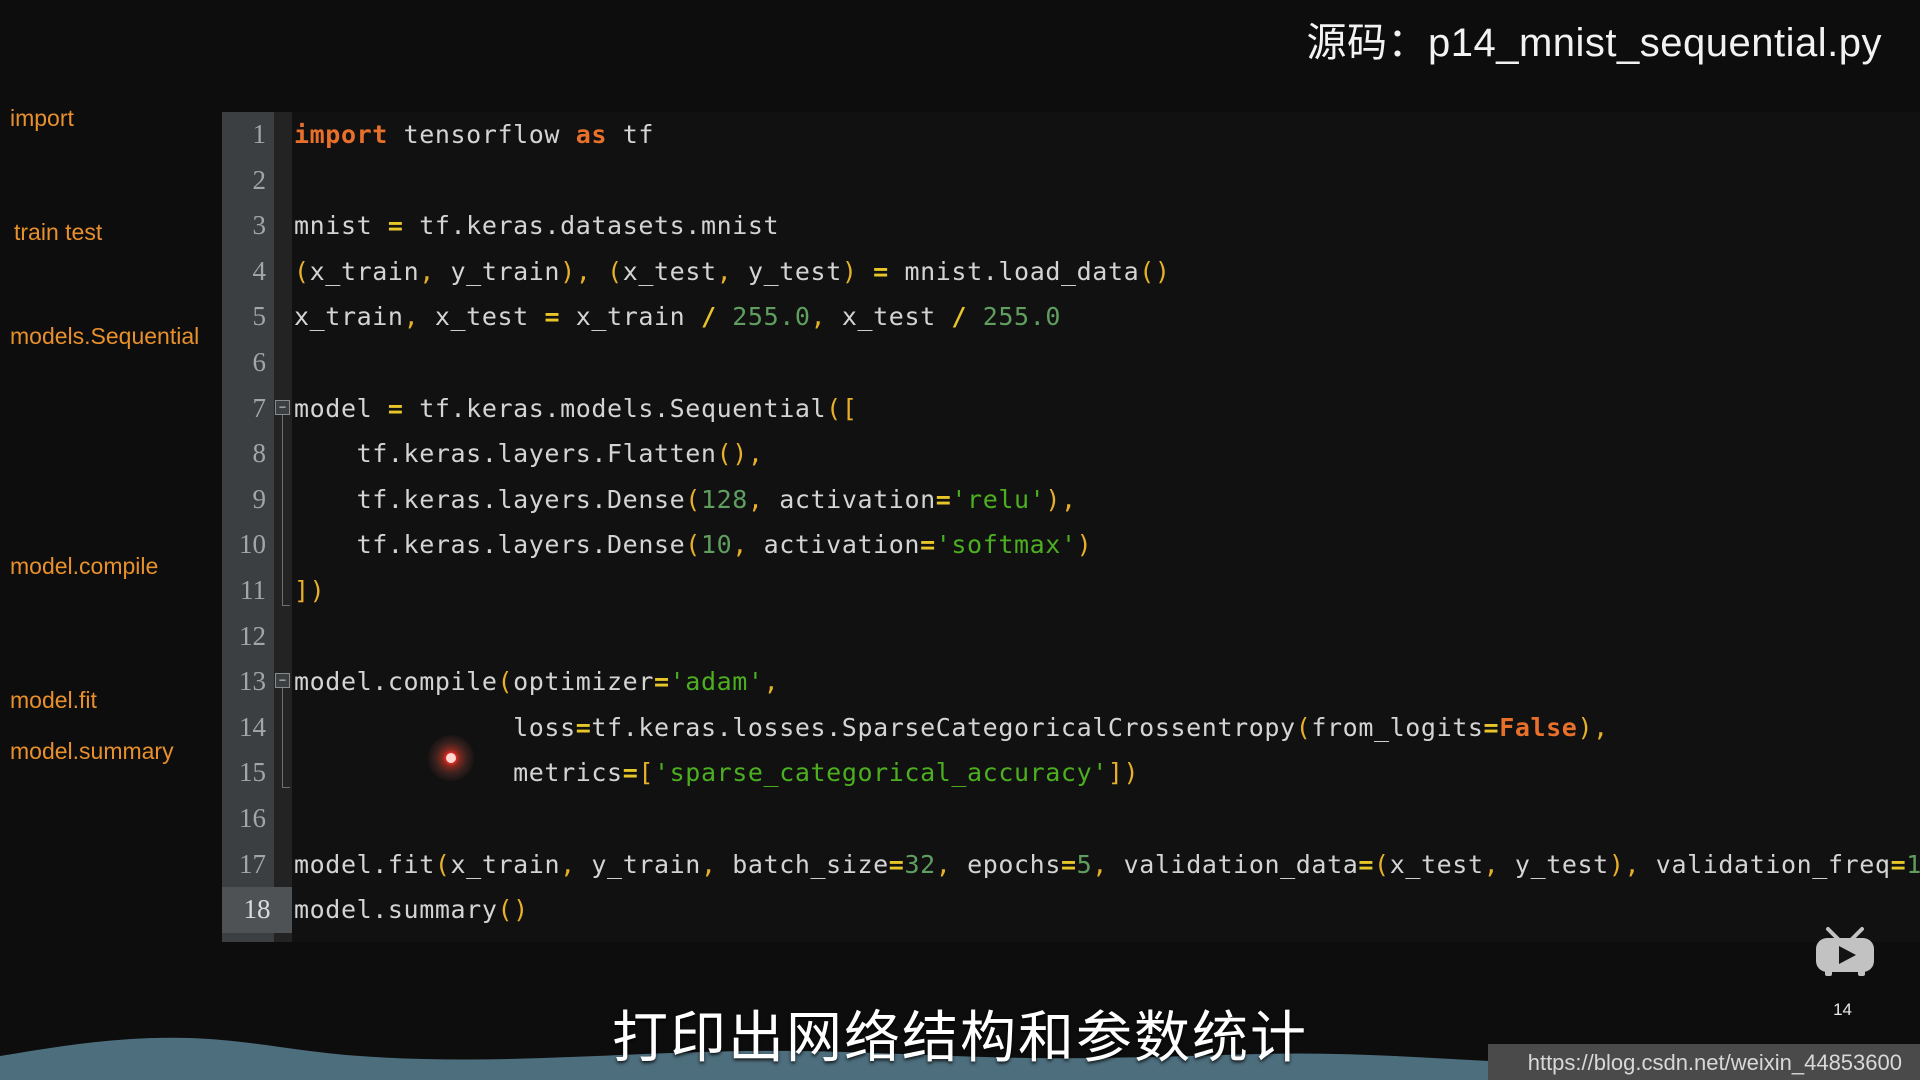  What do you see at coordinates (259, 134) in the screenshot?
I see `line-number: 1` at bounding box center [259, 134].